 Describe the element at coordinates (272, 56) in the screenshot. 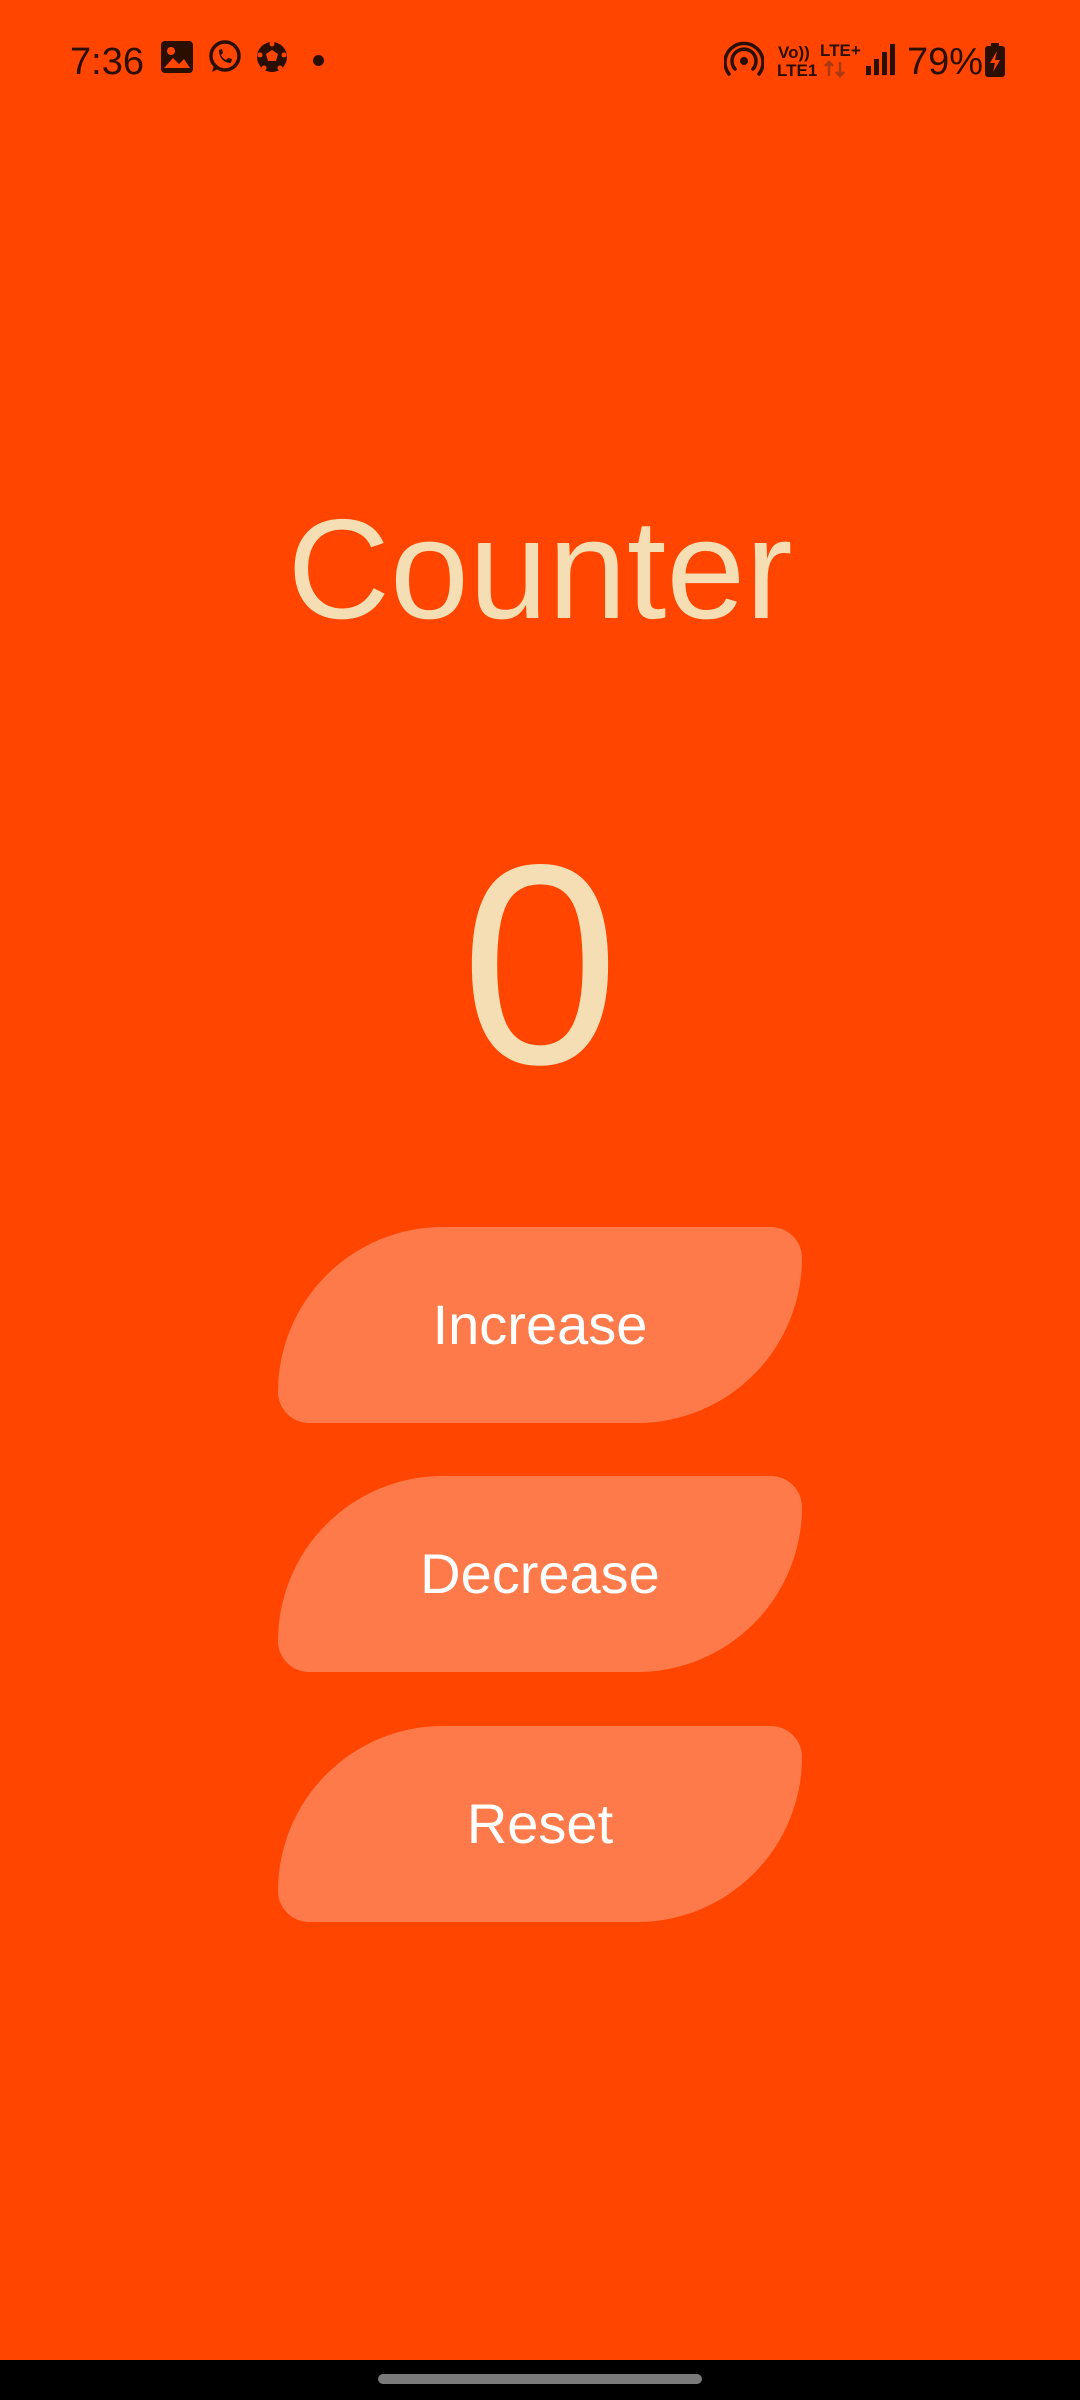

I see `soccer-ball-icon` at that location.